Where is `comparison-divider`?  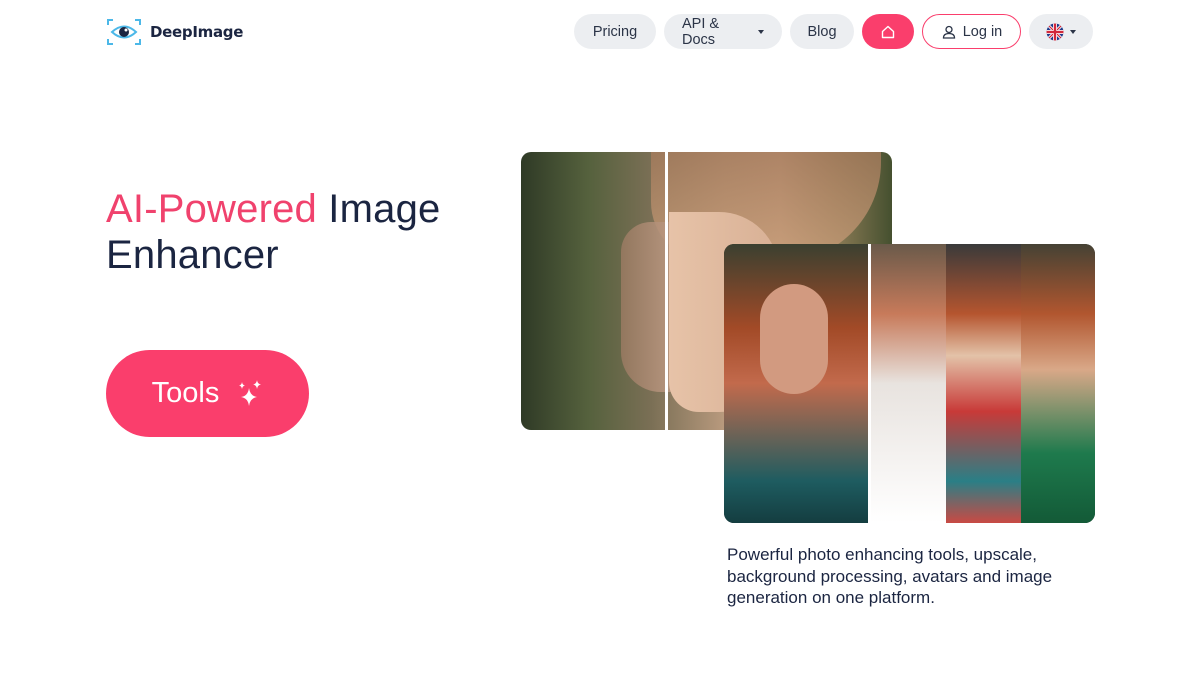
comparison-divider is located at coordinates (666, 291).